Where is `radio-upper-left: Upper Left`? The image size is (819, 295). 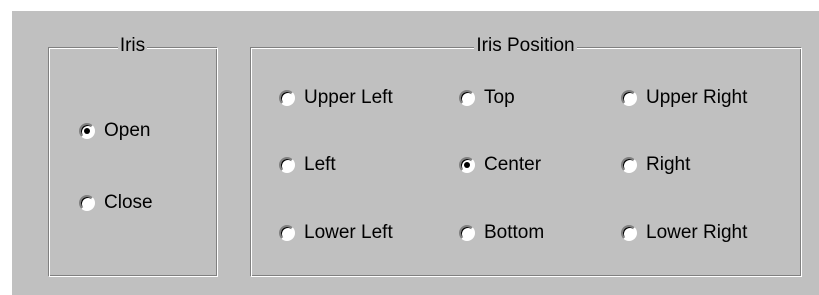 radio-upper-left: Upper Left is located at coordinates (336, 98).